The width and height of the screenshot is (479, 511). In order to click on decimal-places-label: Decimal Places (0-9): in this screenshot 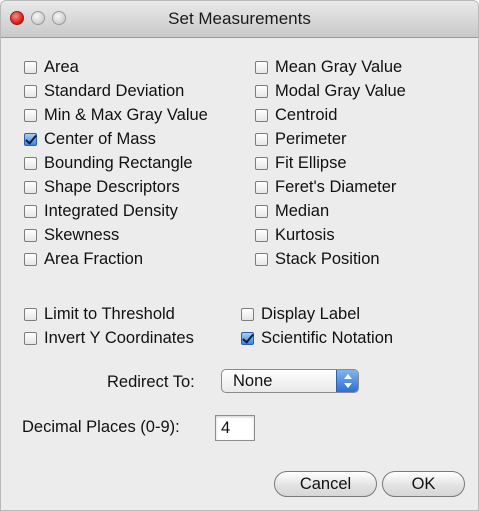, I will do `click(101, 427)`.